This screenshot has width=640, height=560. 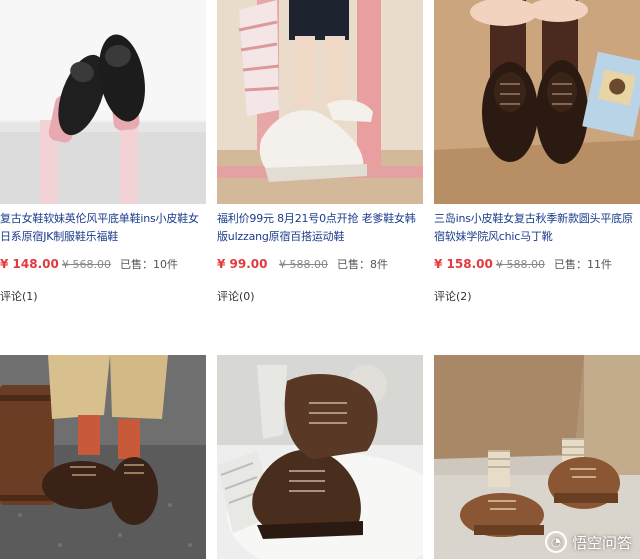 What do you see at coordinates (601, 542) in the screenshot?
I see `watermark-text: 悟空问答` at bounding box center [601, 542].